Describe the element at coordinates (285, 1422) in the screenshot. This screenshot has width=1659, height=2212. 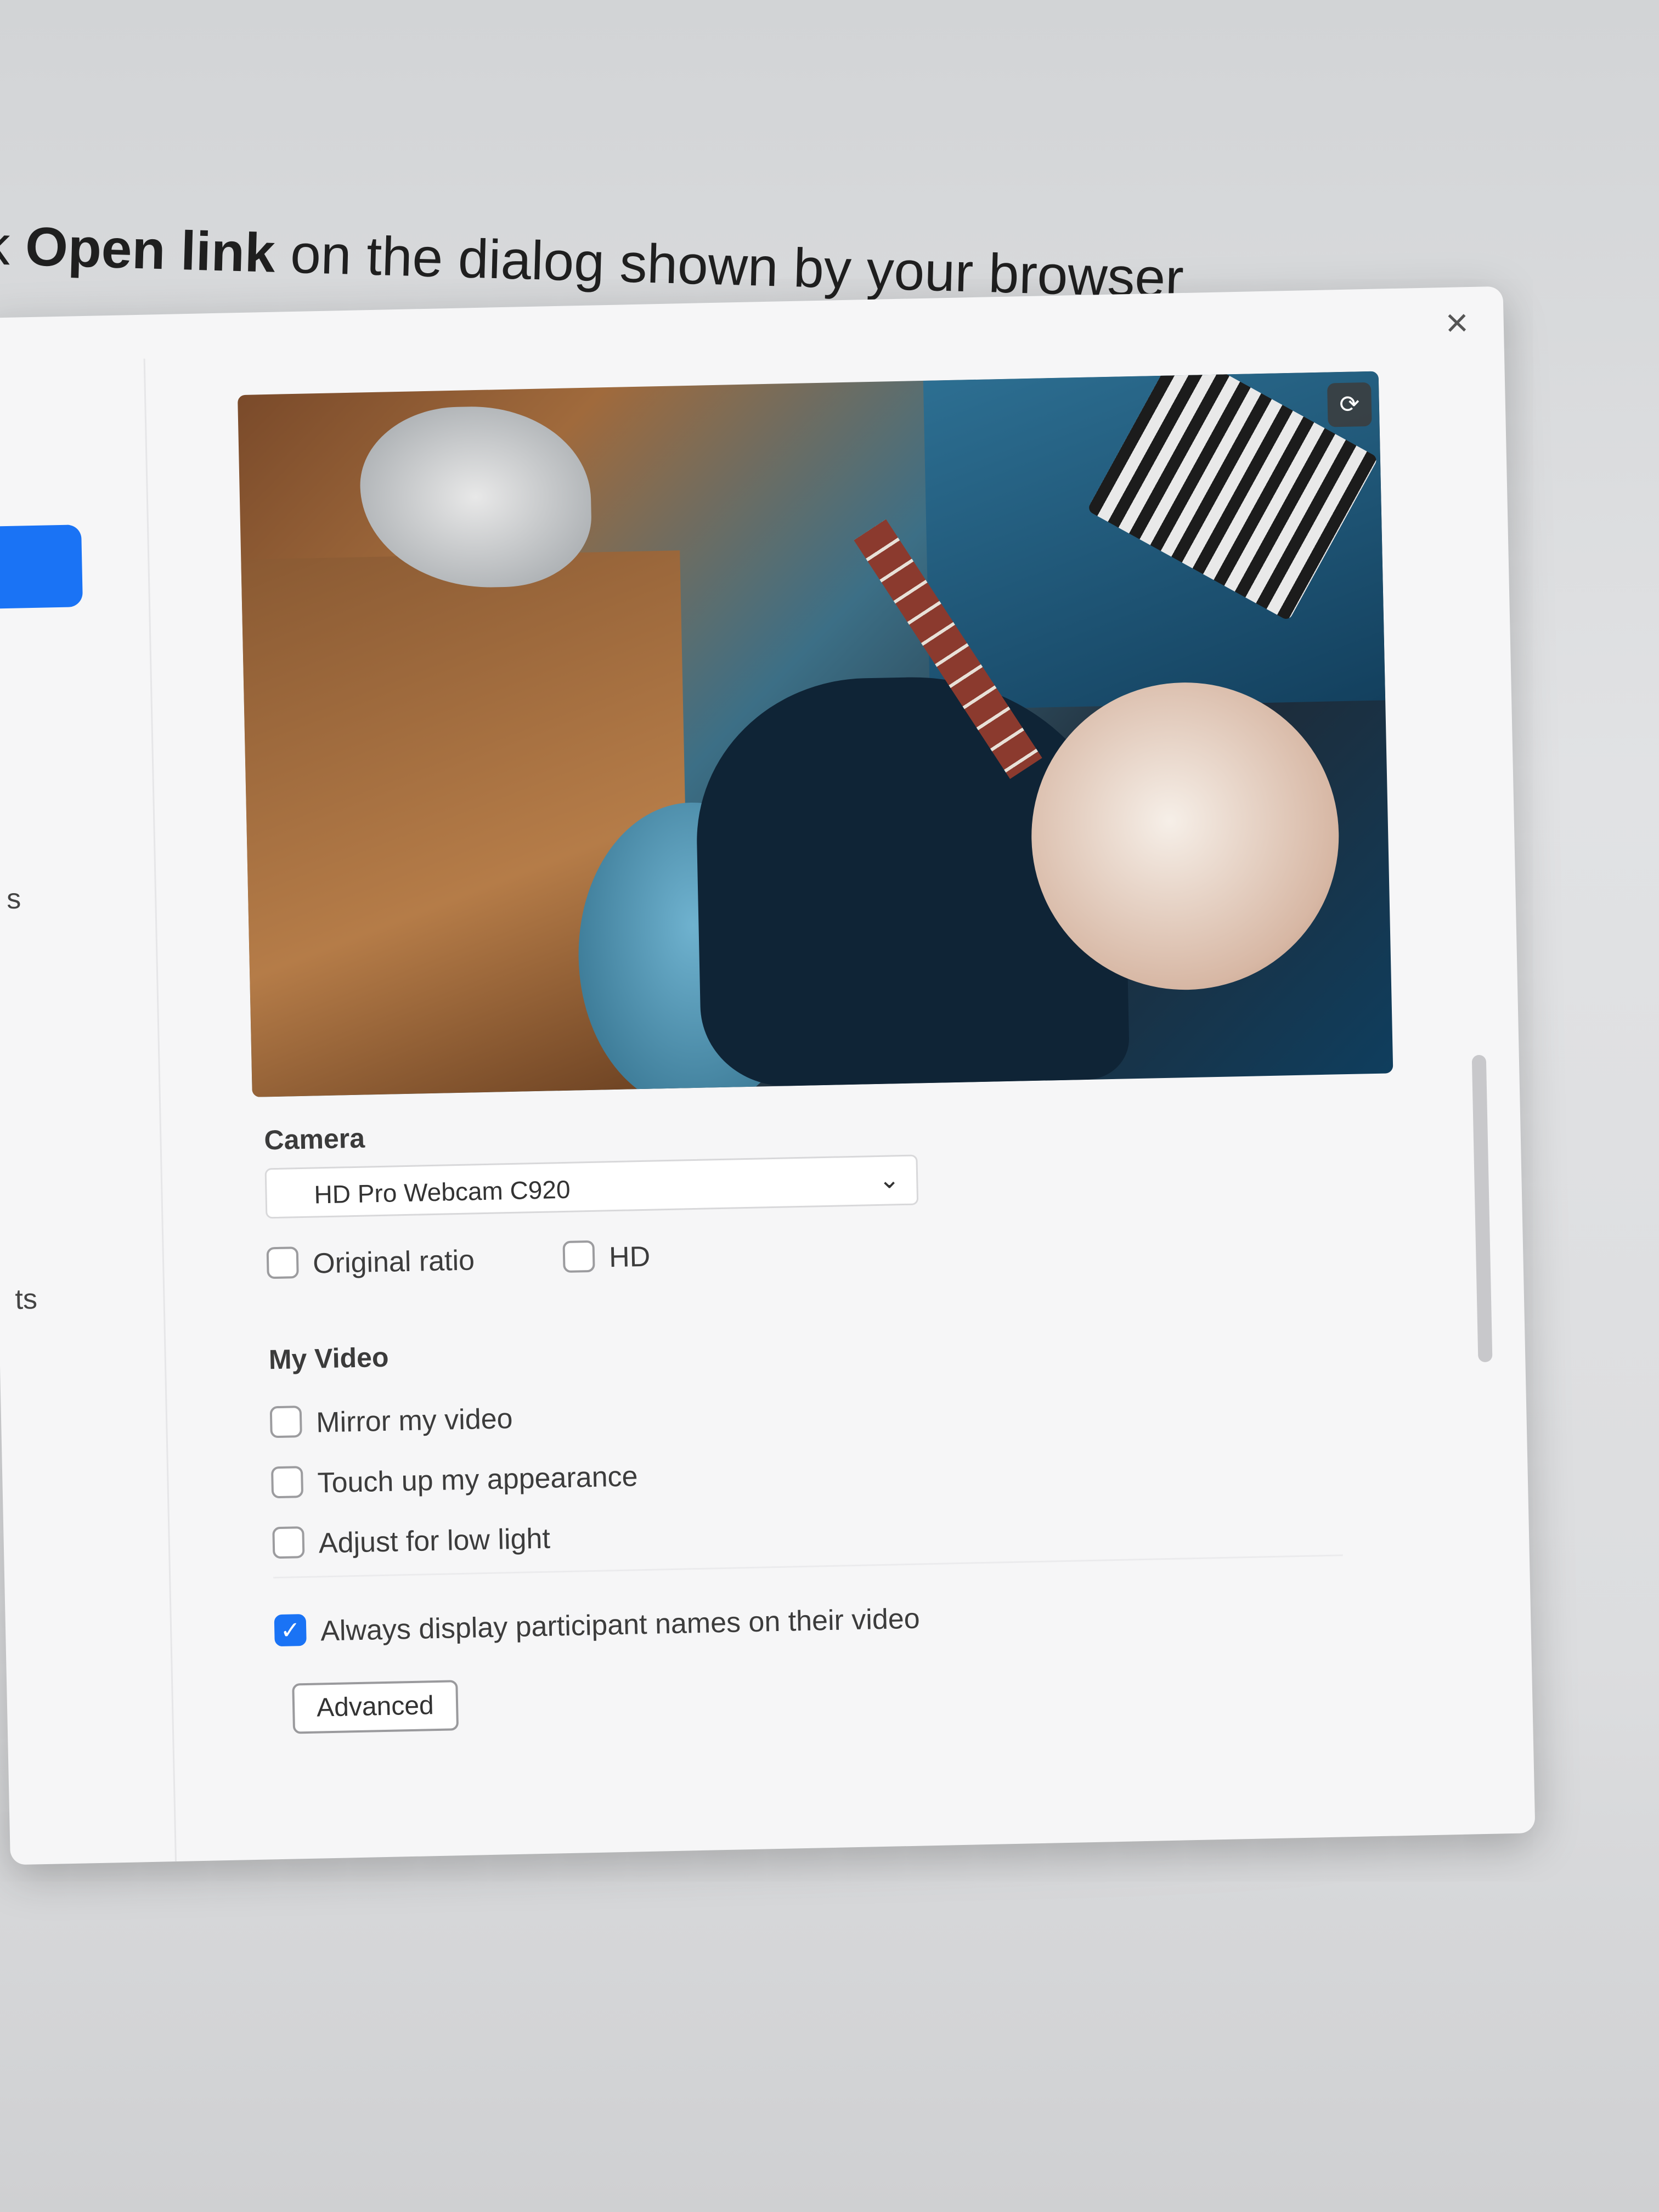
I see `mirror-video-checkbox` at that location.